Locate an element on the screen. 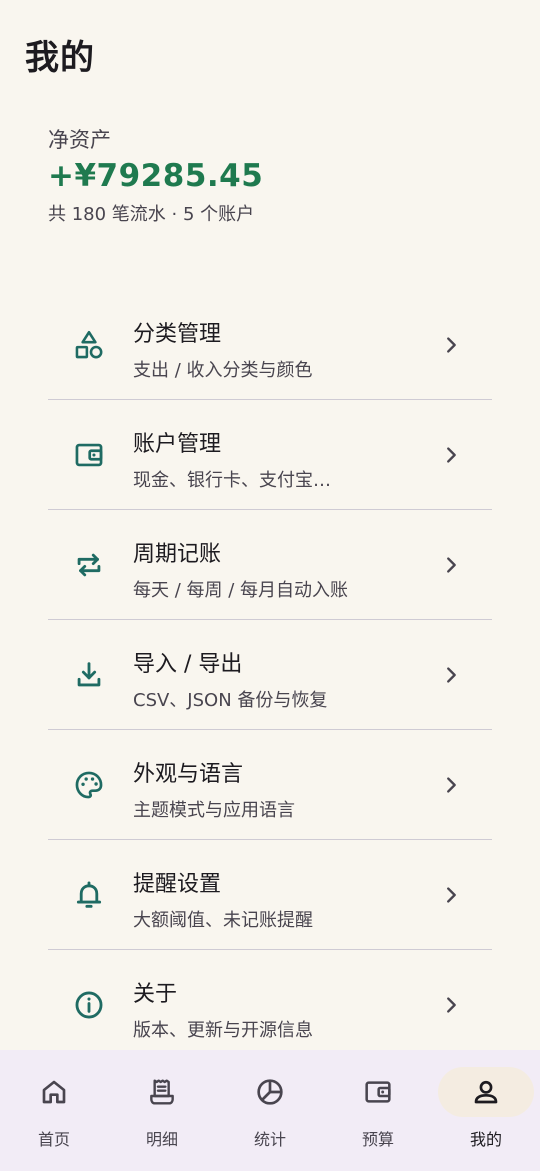 Image resolution: width=540 pixels, height=1171 pixels. info-icon is located at coordinates (89, 1005).